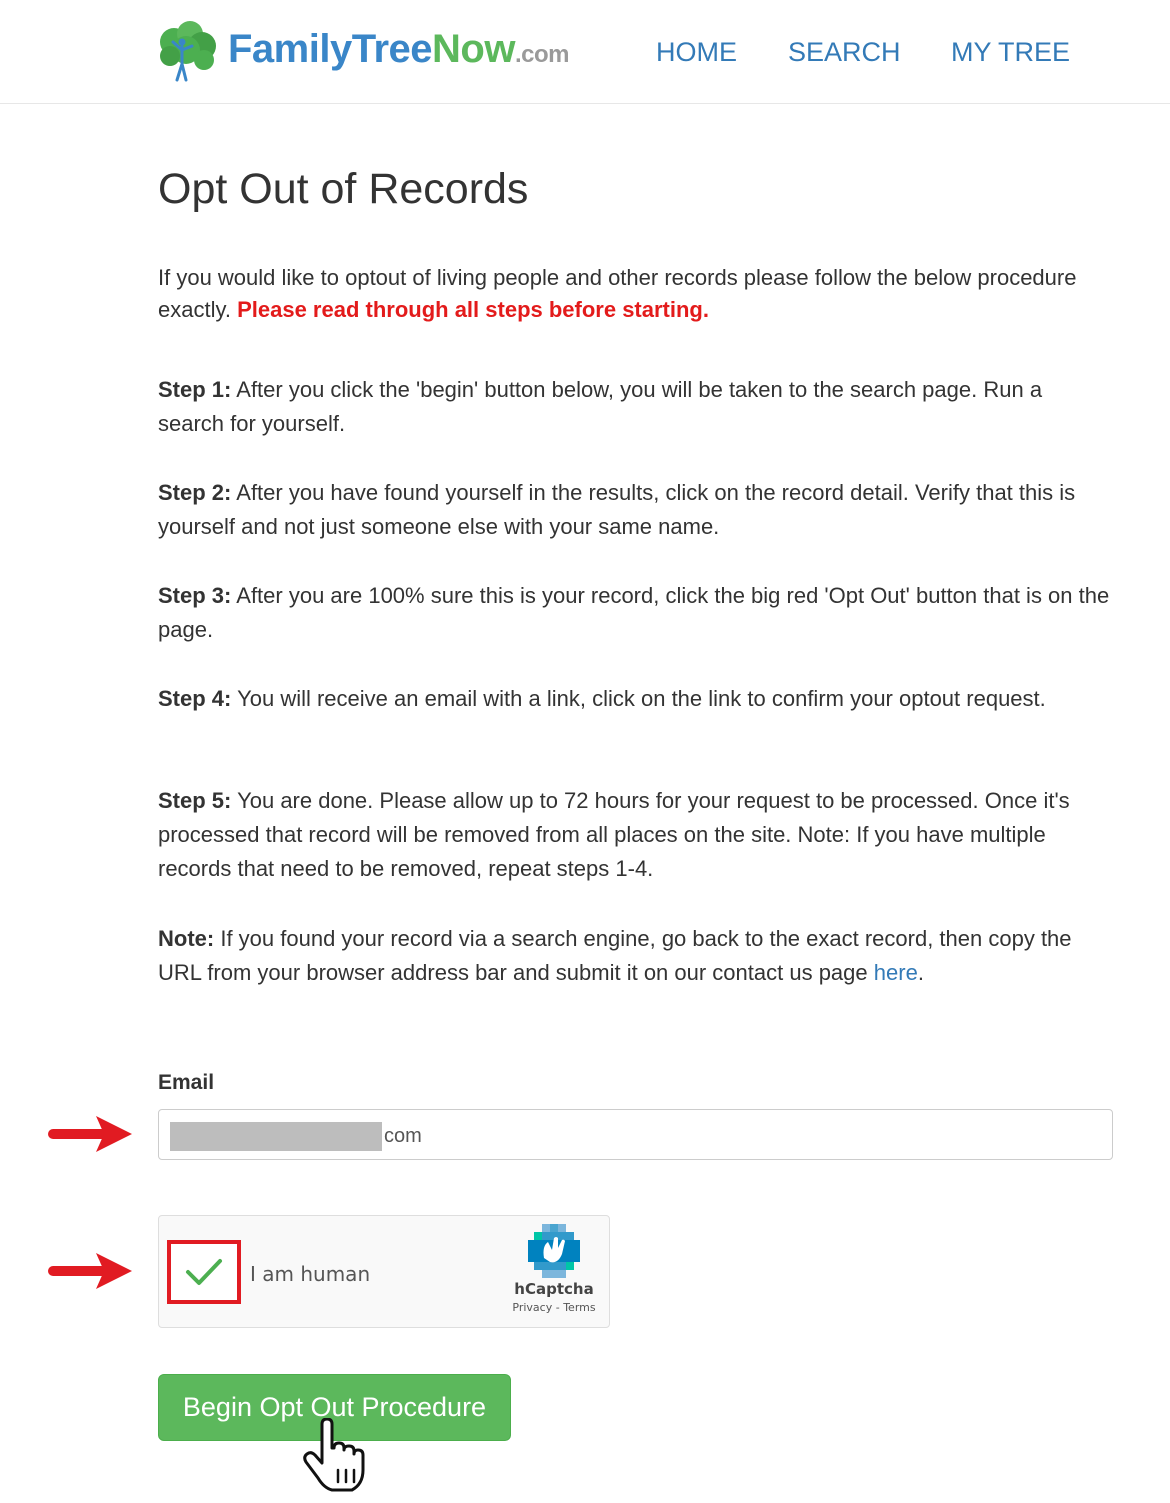  Describe the element at coordinates (343, 189) in the screenshot. I see `page-title: Opt Out of Records` at that location.